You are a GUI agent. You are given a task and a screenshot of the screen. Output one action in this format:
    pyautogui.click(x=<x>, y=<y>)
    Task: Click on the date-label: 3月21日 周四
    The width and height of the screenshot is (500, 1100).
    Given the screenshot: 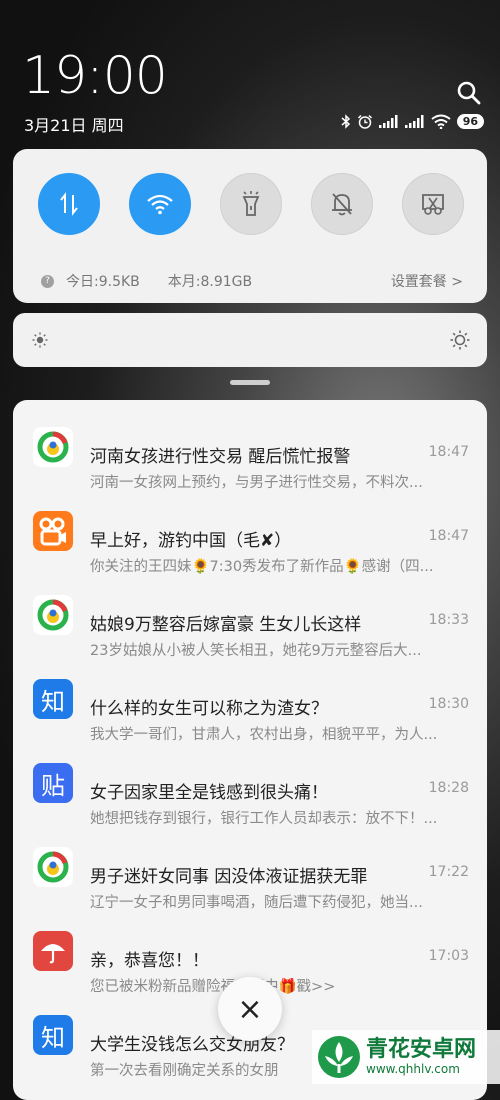 What is the action you would take?
    pyautogui.click(x=74, y=125)
    